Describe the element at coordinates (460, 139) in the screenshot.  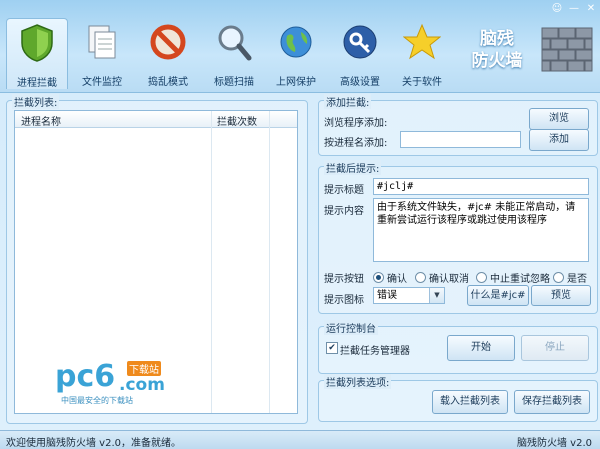
I see `process-name-input` at that location.